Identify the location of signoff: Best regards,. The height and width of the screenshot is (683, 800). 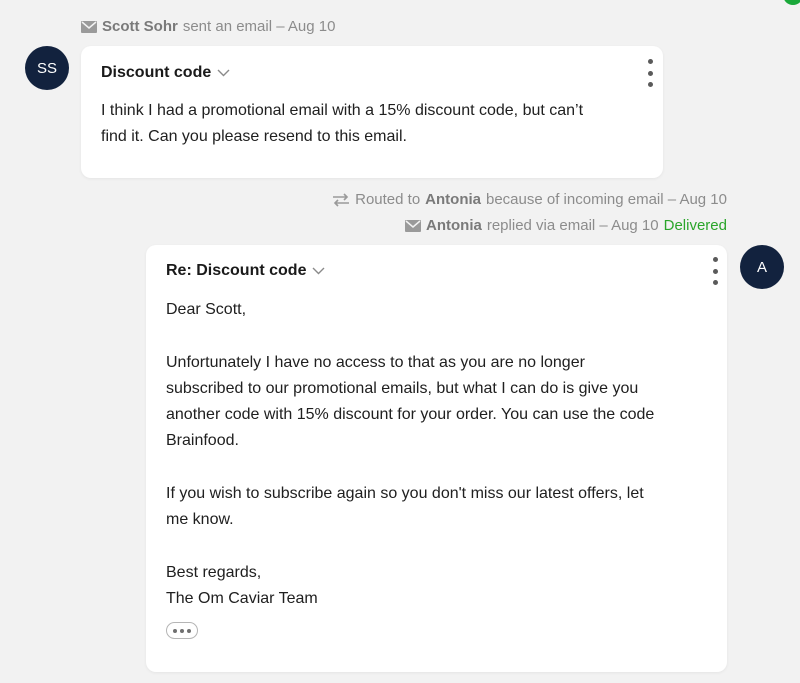
(214, 572).